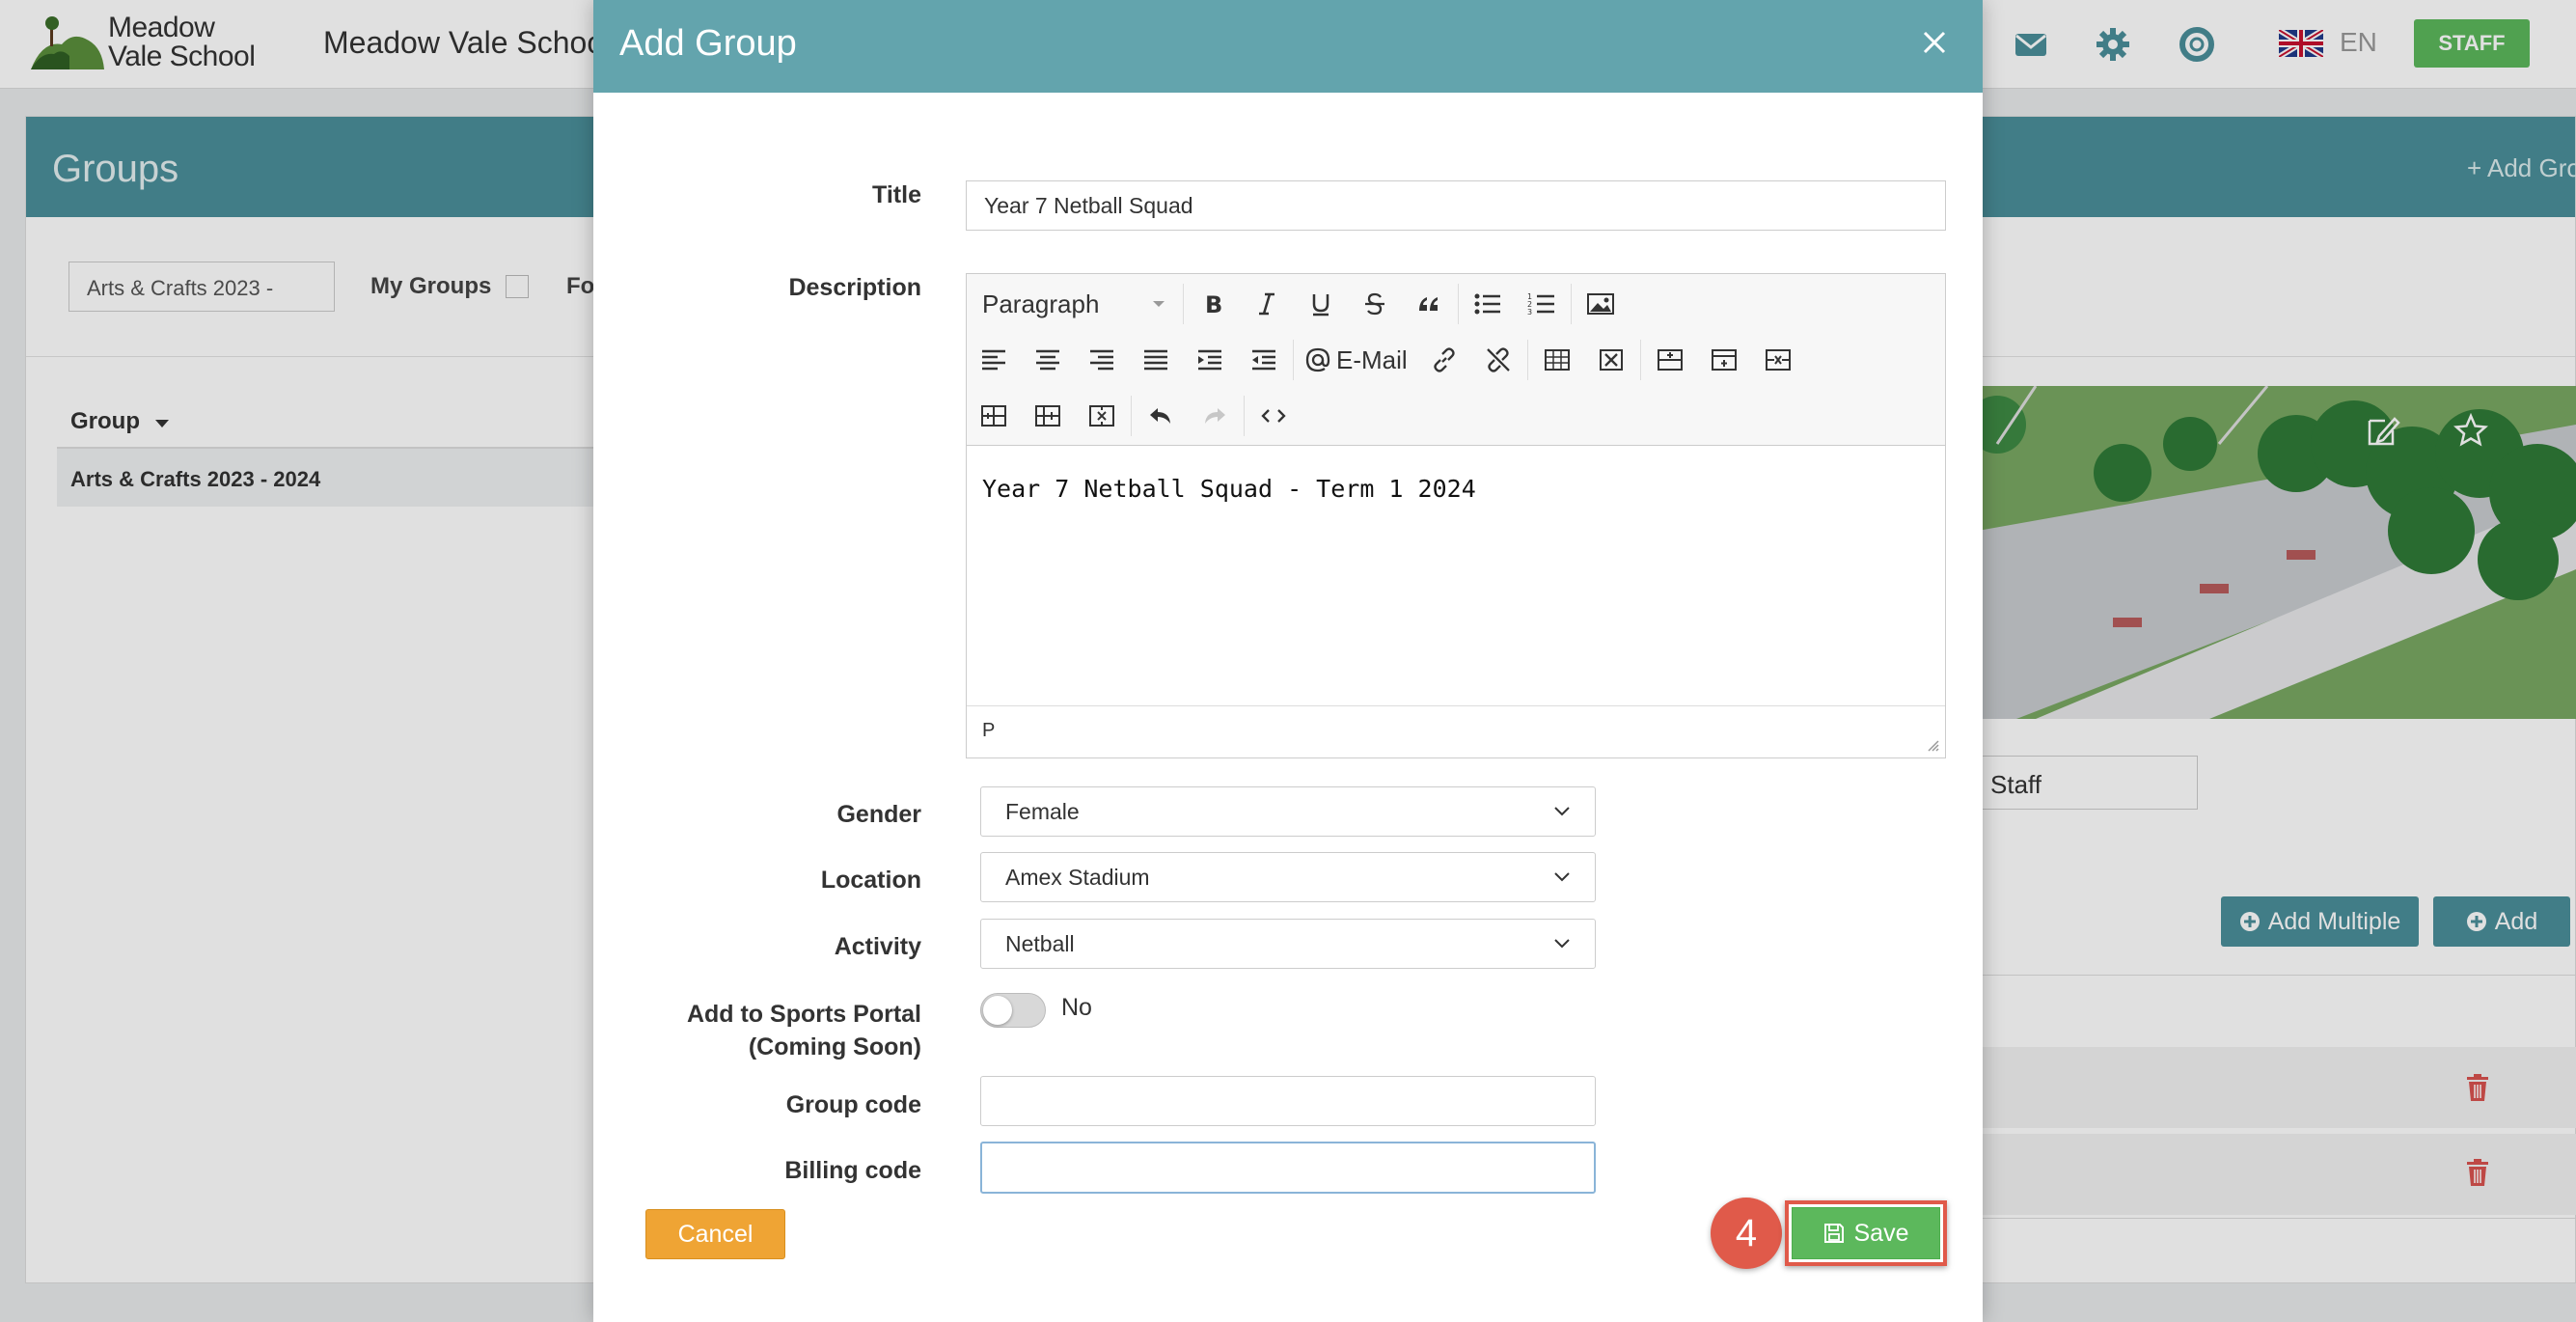 Image resolution: width=2576 pixels, height=1322 pixels. What do you see at coordinates (1288, 1101) in the screenshot?
I see `group-code-input` at bounding box center [1288, 1101].